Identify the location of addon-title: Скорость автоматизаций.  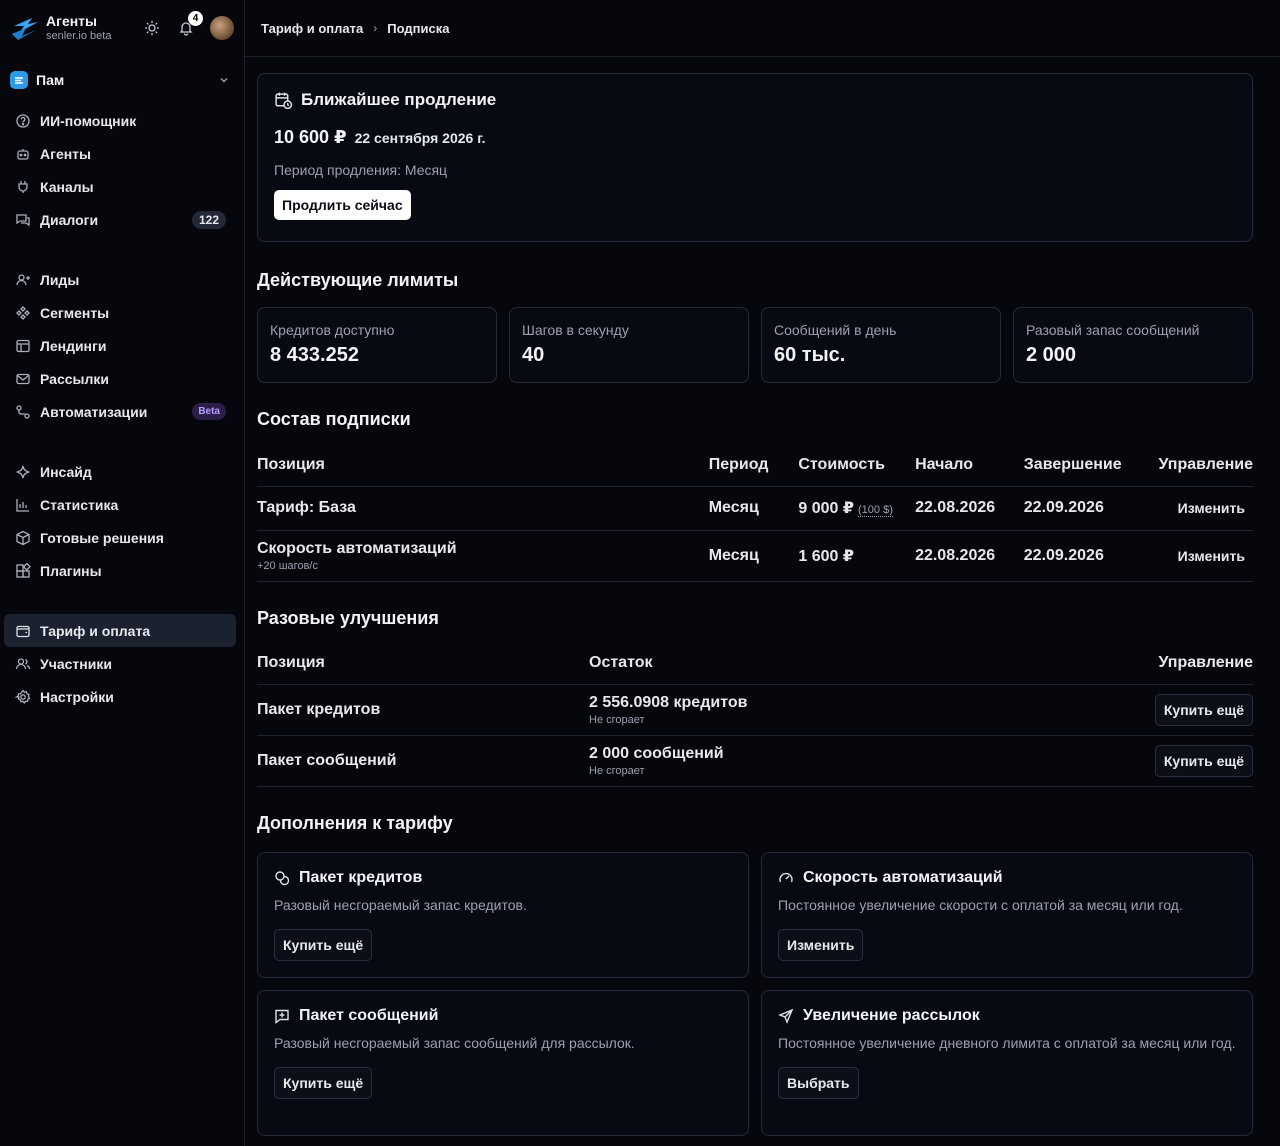
(903, 877).